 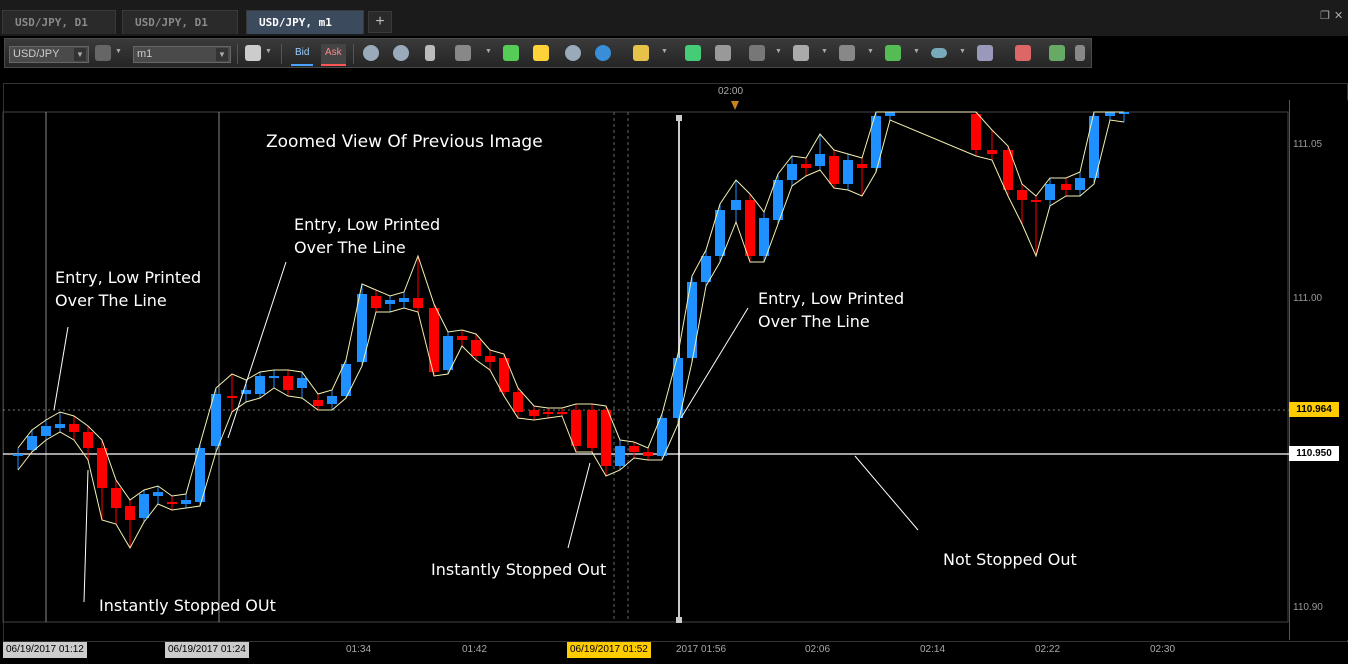 I want to click on time-marker-icon, so click(x=735, y=105).